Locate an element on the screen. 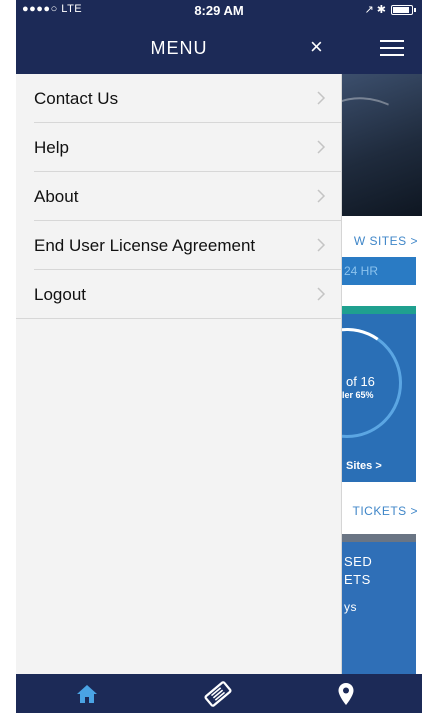 The height and width of the screenshot is (713, 422). location-bluetooth-icons: ↗ ✱ is located at coordinates (375, 10).